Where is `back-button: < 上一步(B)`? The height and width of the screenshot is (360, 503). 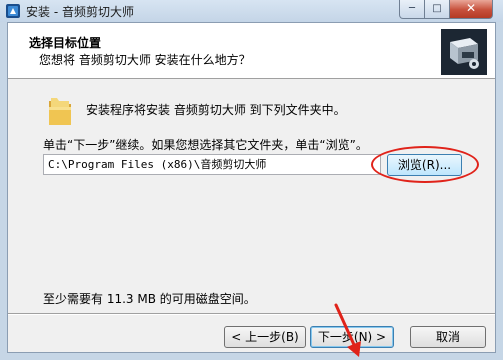
back-button: < 上一步(B) is located at coordinates (265, 337).